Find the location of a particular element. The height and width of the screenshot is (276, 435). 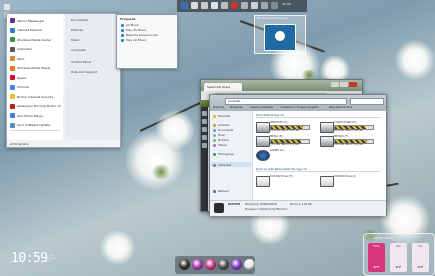

removable-drive-item: DVD RW Drive (H:) is located at coordinates (286, 181).